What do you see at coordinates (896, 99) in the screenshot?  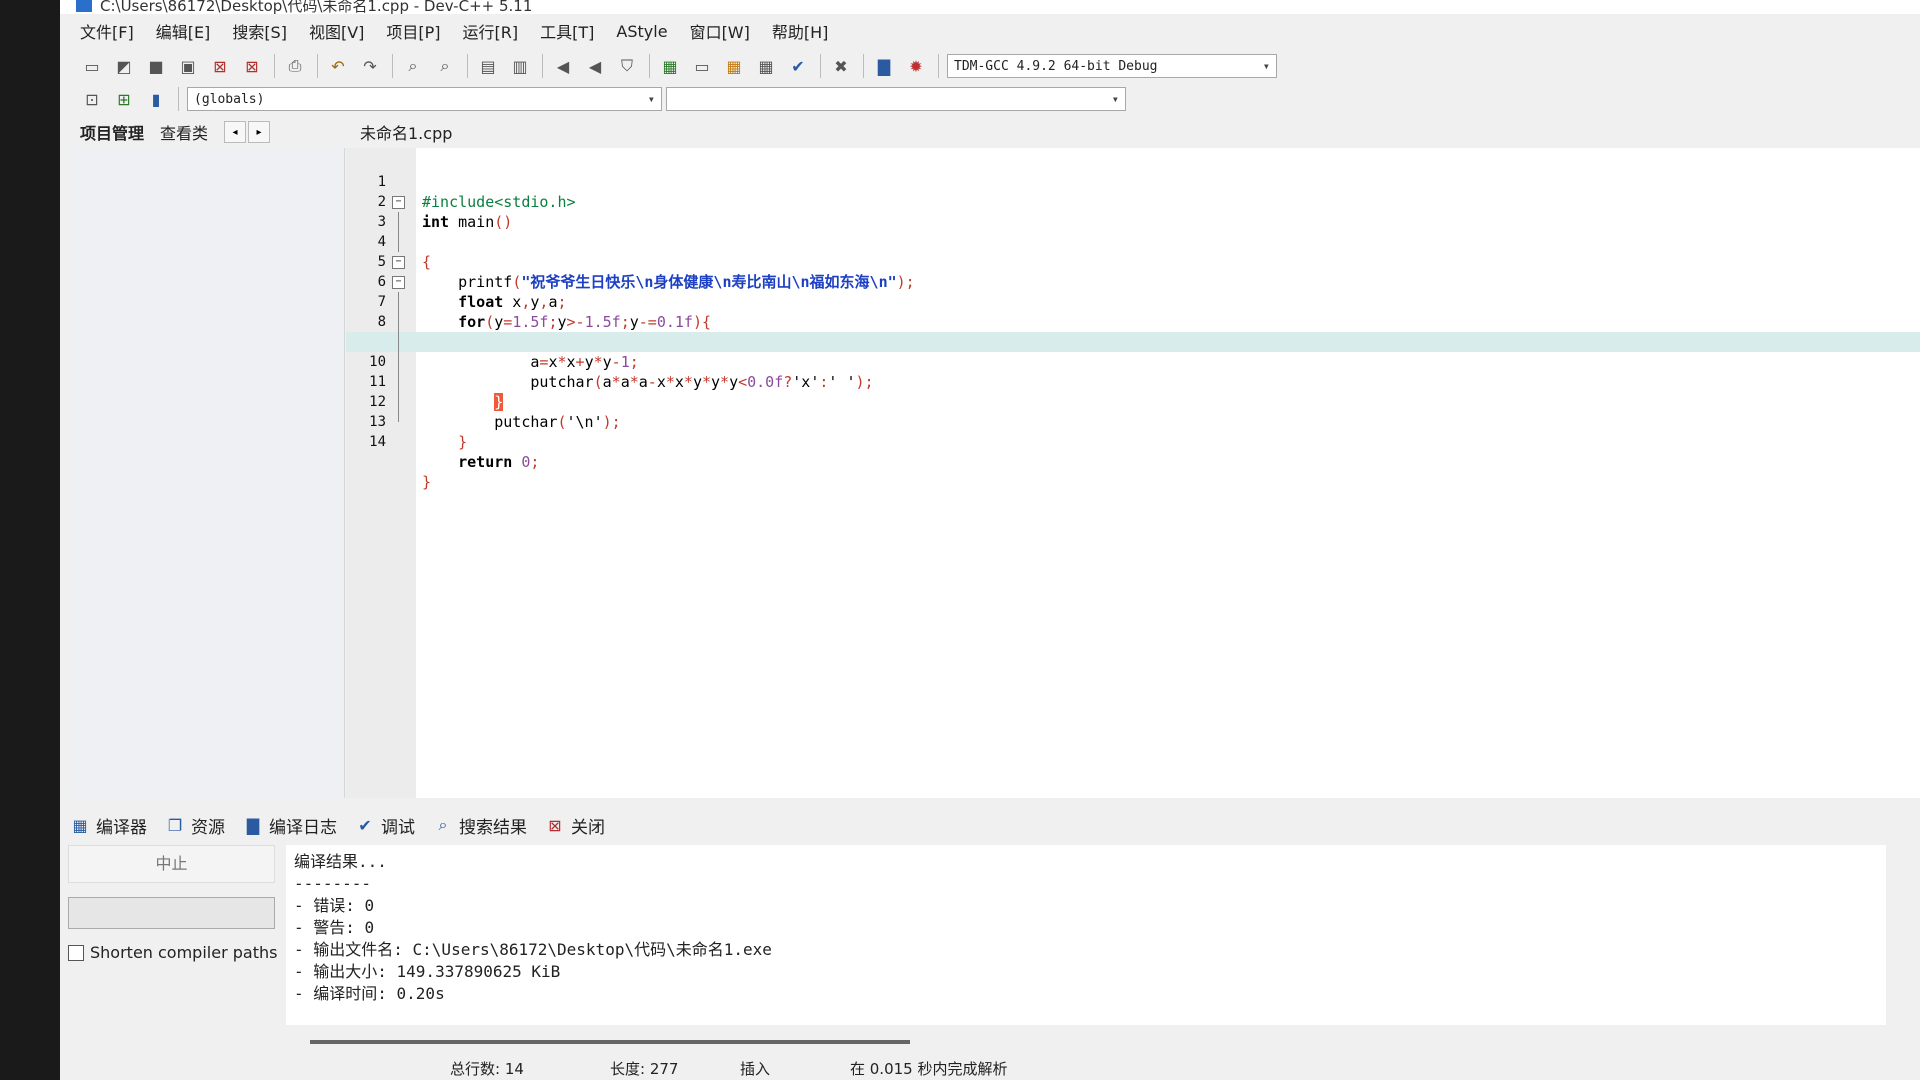 I see `symbol-select: ▾` at bounding box center [896, 99].